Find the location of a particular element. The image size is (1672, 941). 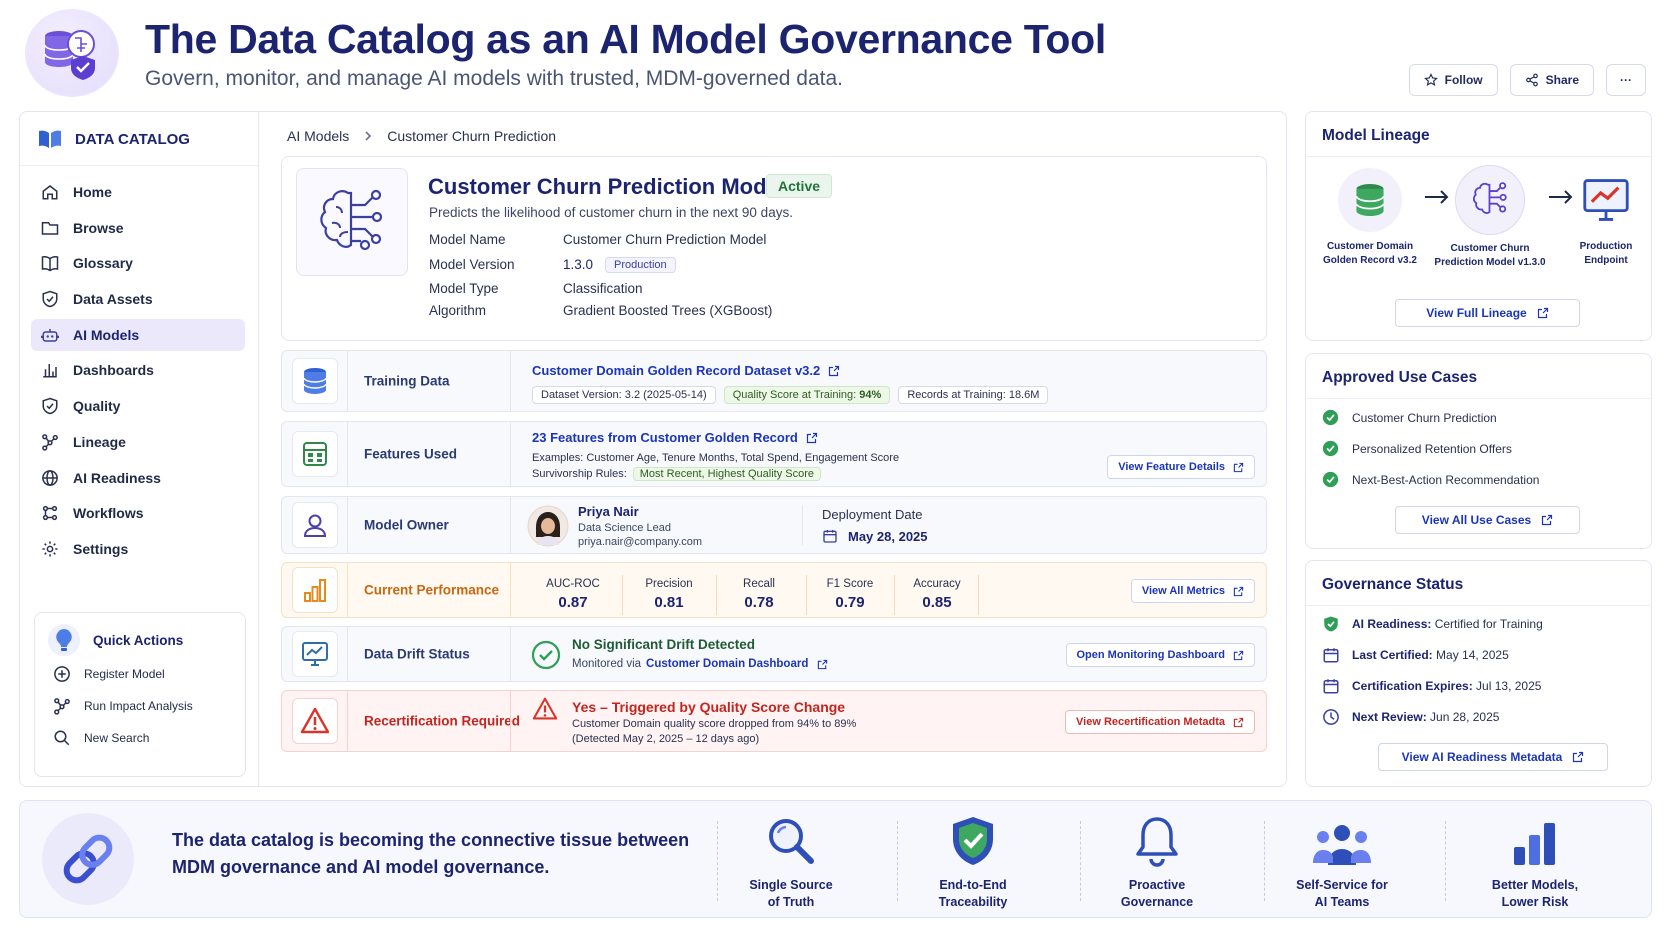

records-tag: Records at Training: 18.6M is located at coordinates (973, 395).